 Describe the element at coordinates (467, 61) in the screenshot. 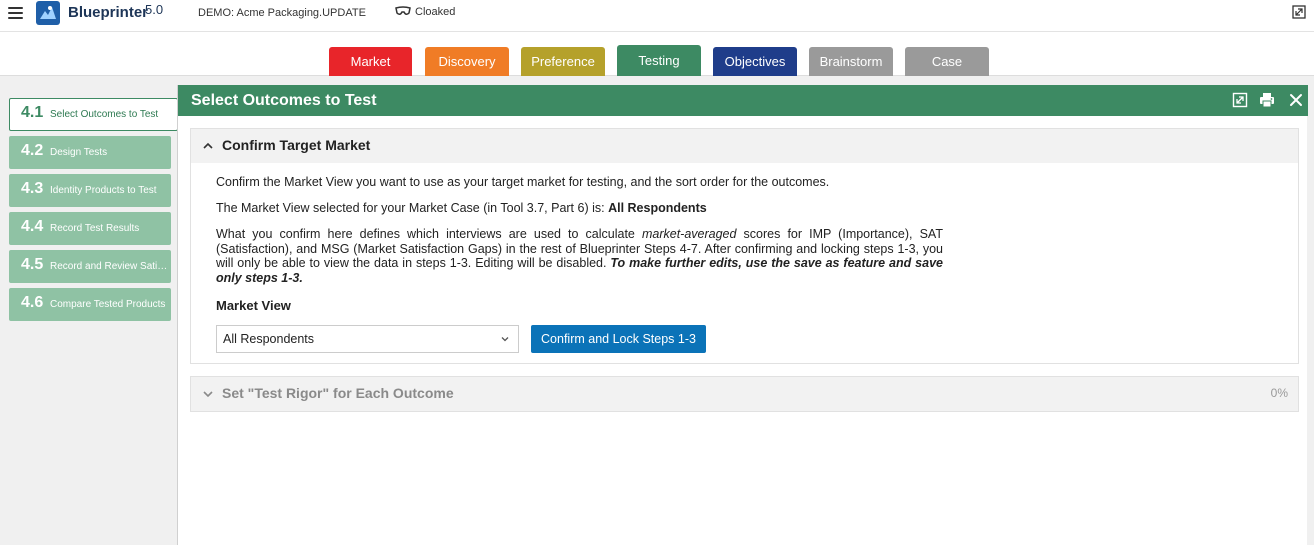

I see `tab-discovery: Discovery` at that location.